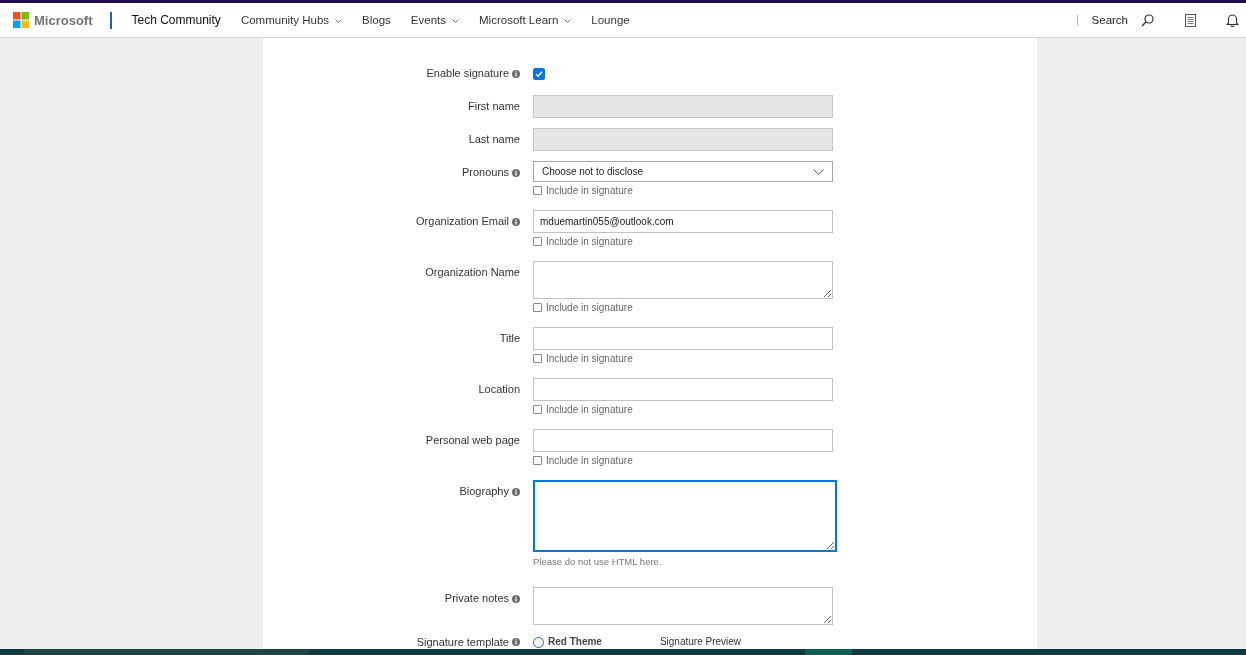 The image size is (1246, 655). I want to click on field-label: Pronouns, so click(485, 172).